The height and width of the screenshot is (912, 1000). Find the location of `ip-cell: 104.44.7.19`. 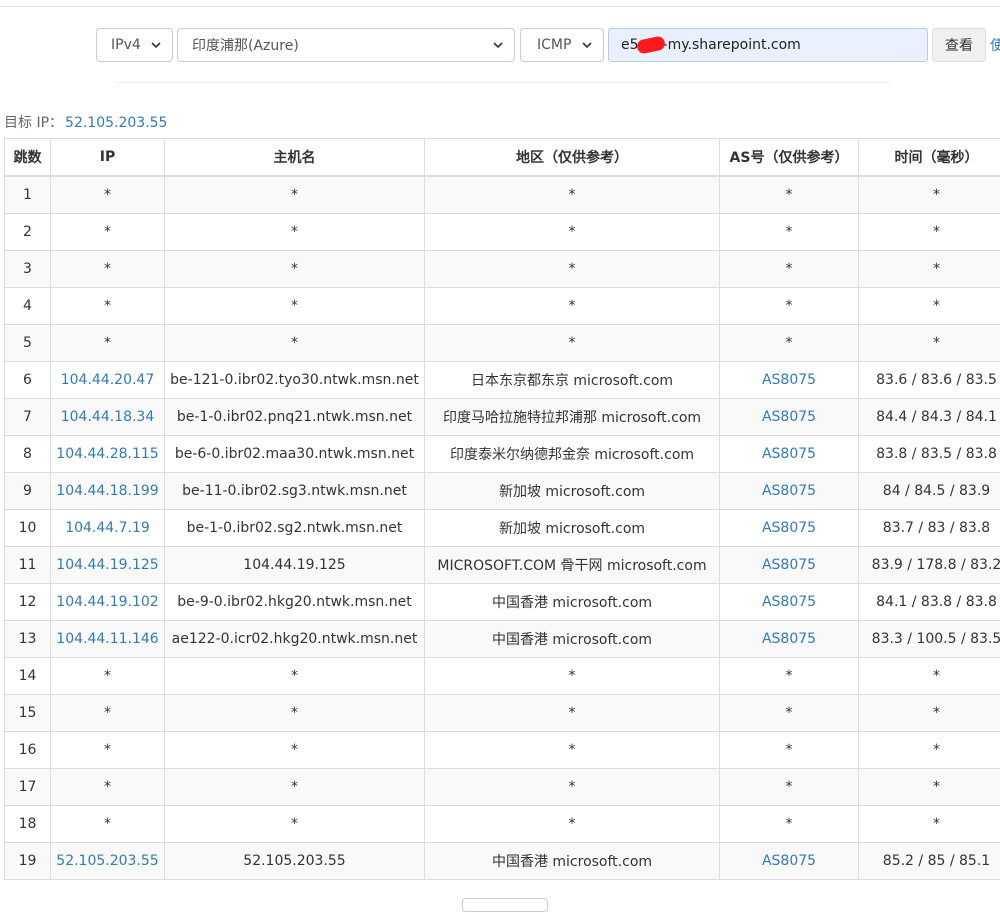

ip-cell: 104.44.7.19 is located at coordinates (108, 528).